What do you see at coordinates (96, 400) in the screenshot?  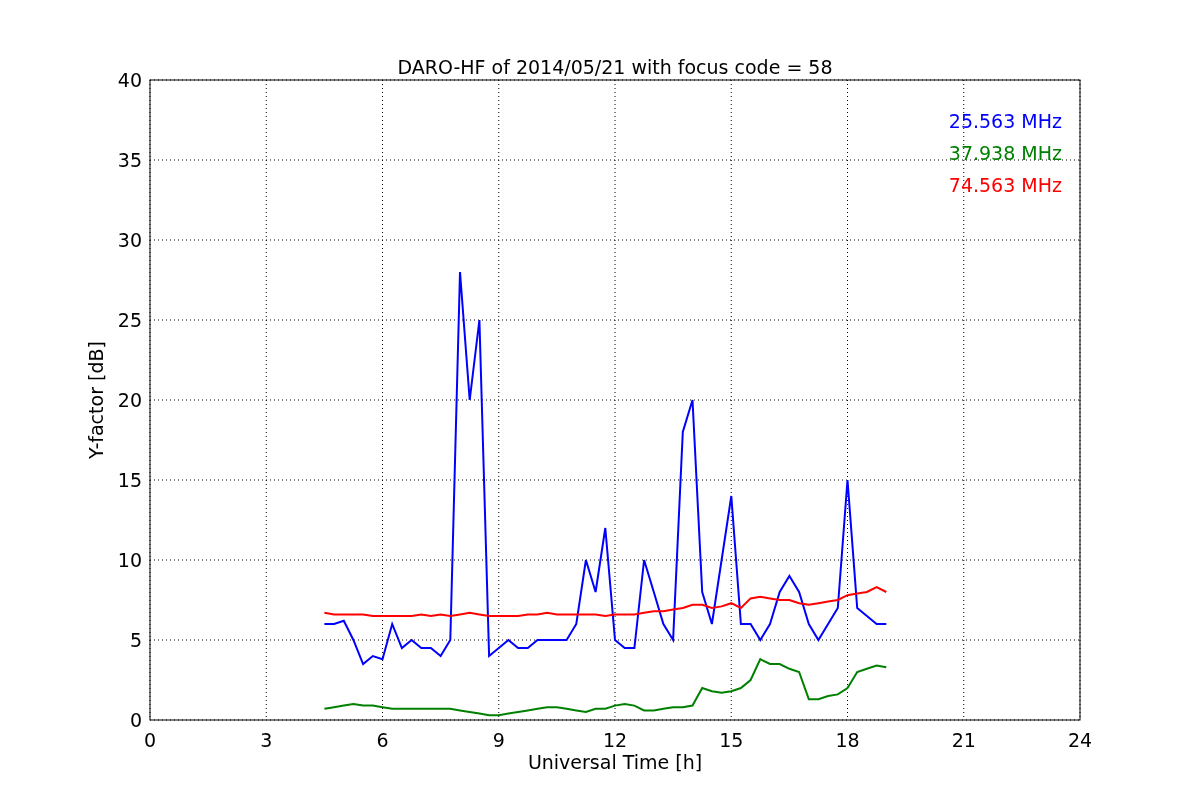 I see `y-axis-label: Y-factor [dB]` at bounding box center [96, 400].